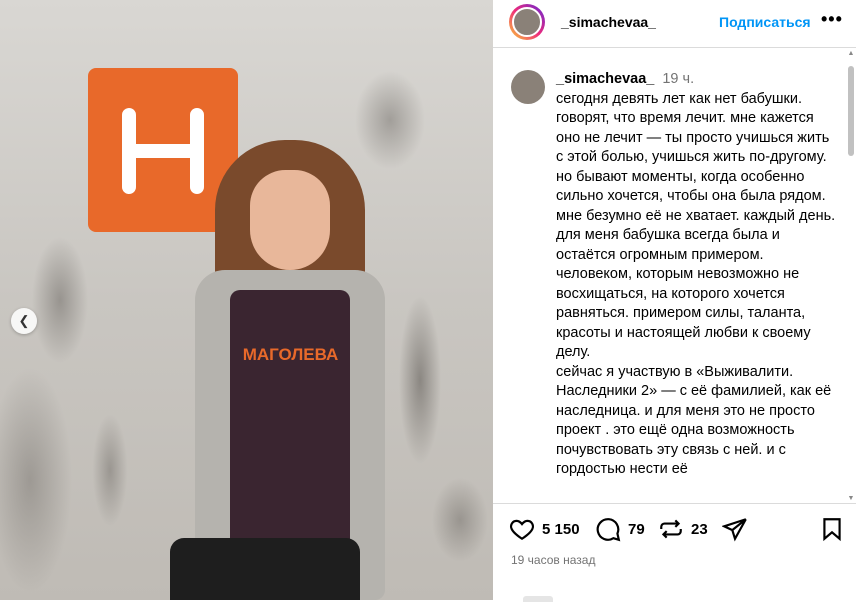 This screenshot has width=856, height=602. Describe the element at coordinates (290, 354) in the screenshot. I see `shirt-text: МАГОЛЕВА` at that location.